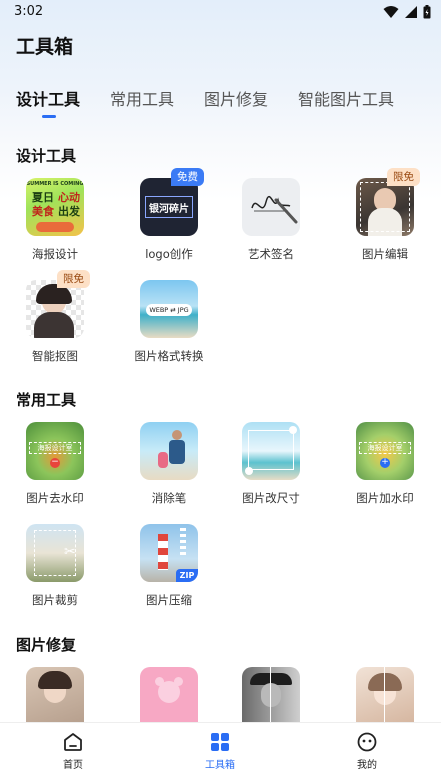 Image resolution: width=441 pixels, height=784 pixels. I want to click on section-title-repair: 图片修复, so click(46, 645).